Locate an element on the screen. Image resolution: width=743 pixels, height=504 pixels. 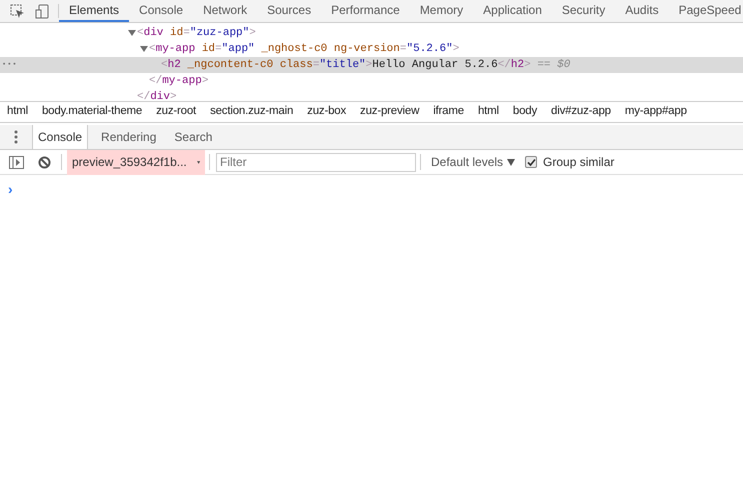
clear-console-icon is located at coordinates (44, 162).